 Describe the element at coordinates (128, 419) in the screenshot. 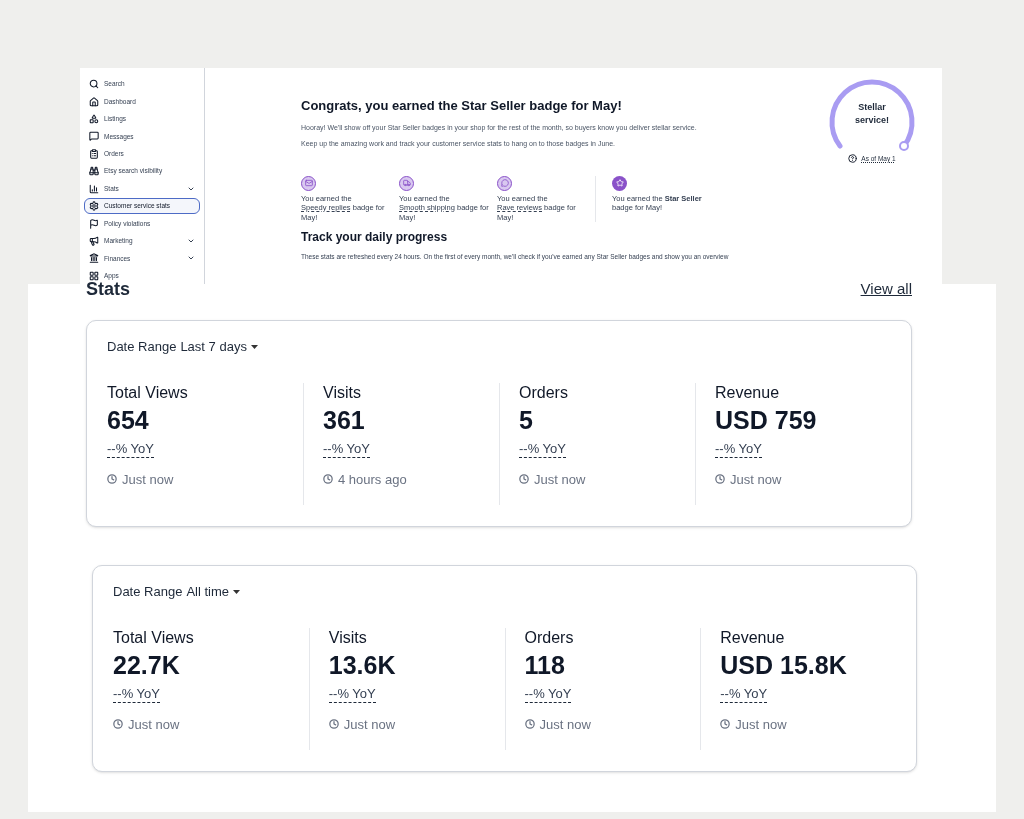

I see `metric-value: 654` at that location.